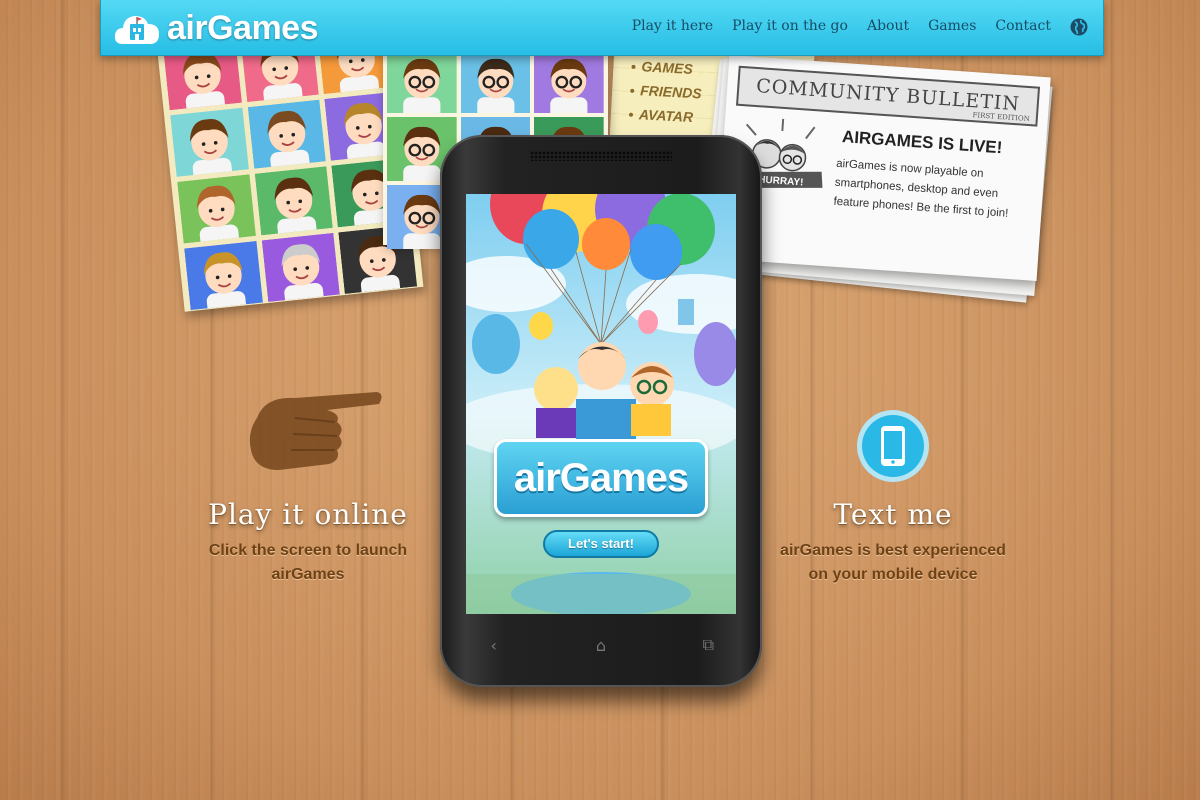 Image resolution: width=1200 pixels, height=800 pixels. Describe the element at coordinates (308, 514) in the screenshot. I see `play-online-title: Play it online` at that location.